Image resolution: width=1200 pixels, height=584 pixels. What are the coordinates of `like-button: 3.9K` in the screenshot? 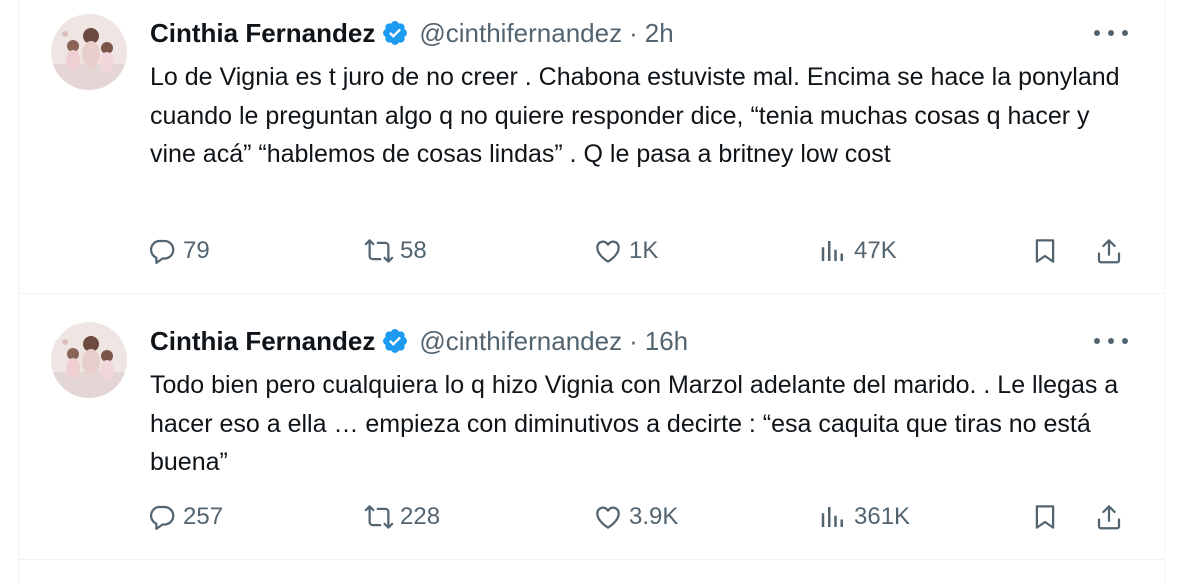 It's located at (705, 517).